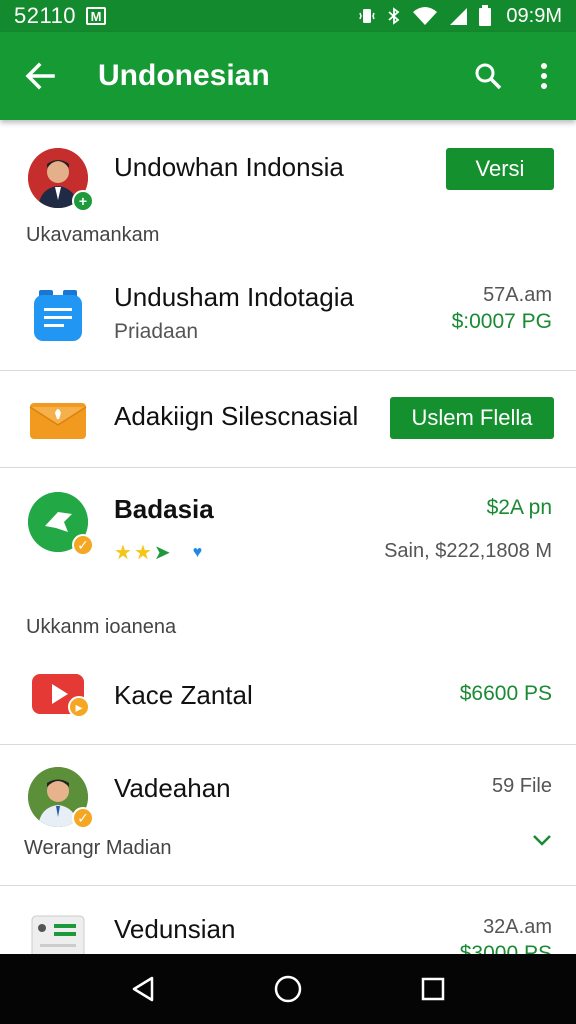  What do you see at coordinates (164, 509) in the screenshot?
I see `item-title: Badasia` at bounding box center [164, 509].